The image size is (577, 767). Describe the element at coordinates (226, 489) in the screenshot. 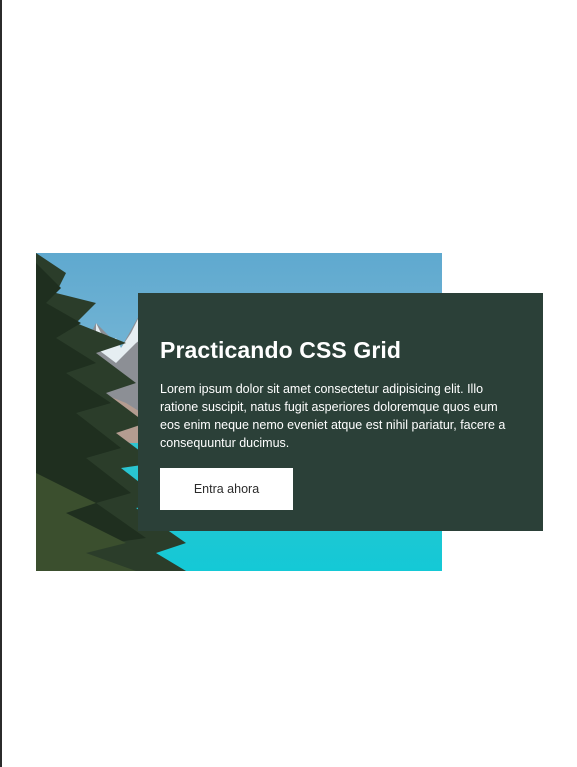

I see `enter-now-button: Entra ahora` at that location.